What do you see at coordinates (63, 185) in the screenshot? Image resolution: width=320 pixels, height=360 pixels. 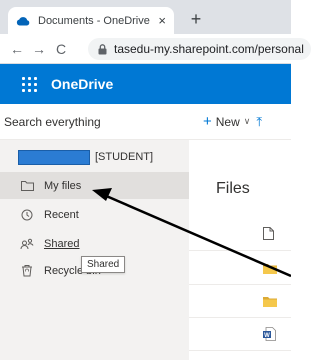 I see `nav-label: My files` at bounding box center [63, 185].